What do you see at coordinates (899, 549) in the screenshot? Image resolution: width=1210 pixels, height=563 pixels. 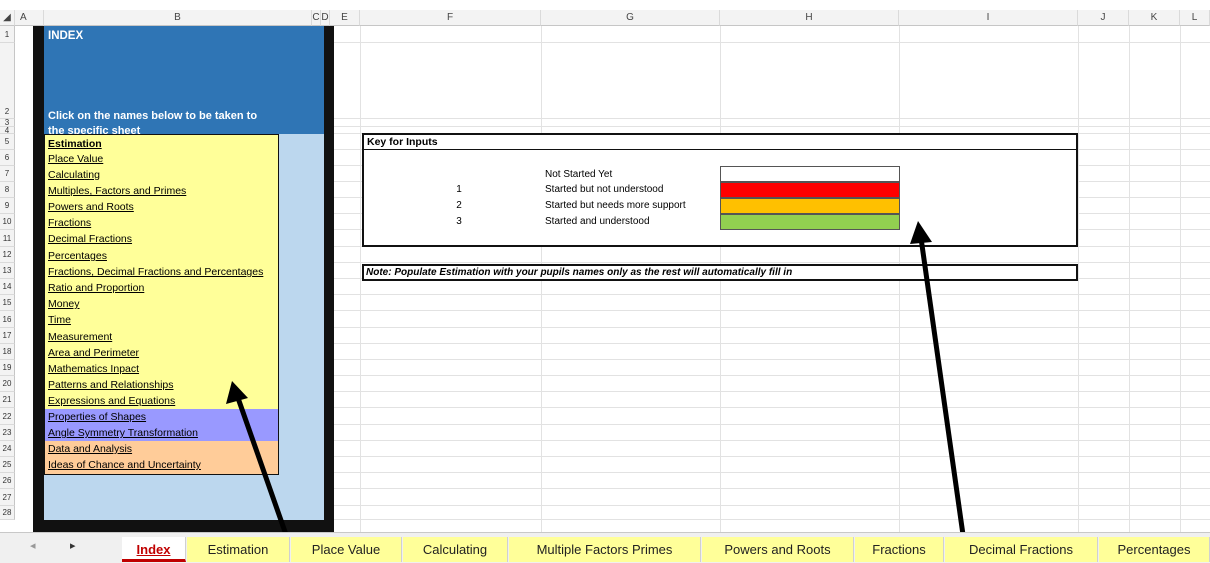 I see `tab-fractions: Fractions` at bounding box center [899, 549].